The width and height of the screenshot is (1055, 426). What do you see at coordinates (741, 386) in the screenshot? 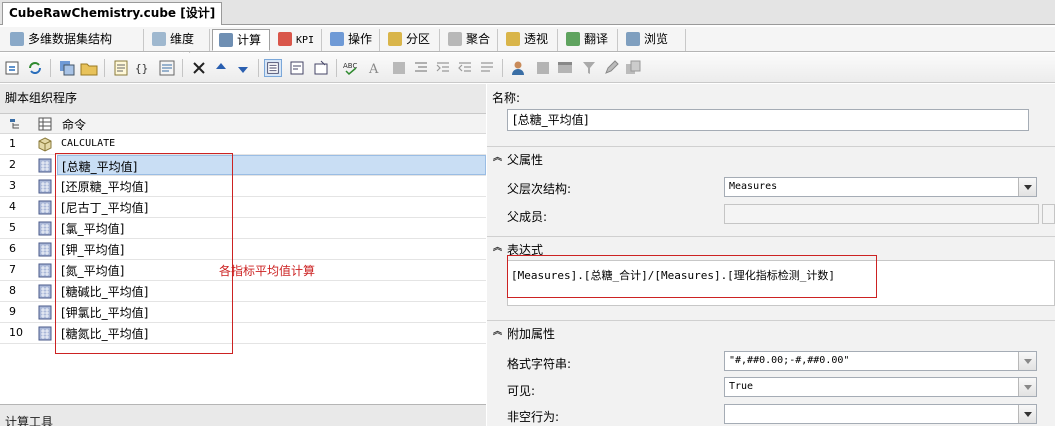
I see `visible-value: True` at bounding box center [741, 386].